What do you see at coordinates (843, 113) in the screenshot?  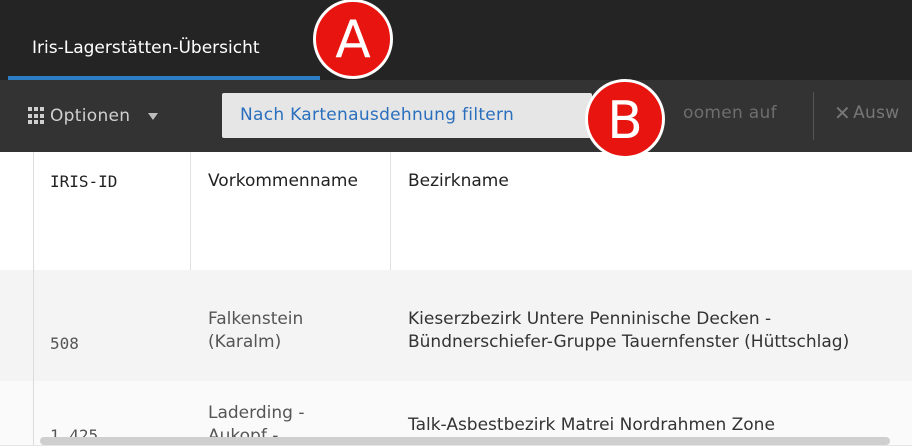 I see `close-icon: ✕` at bounding box center [843, 113].